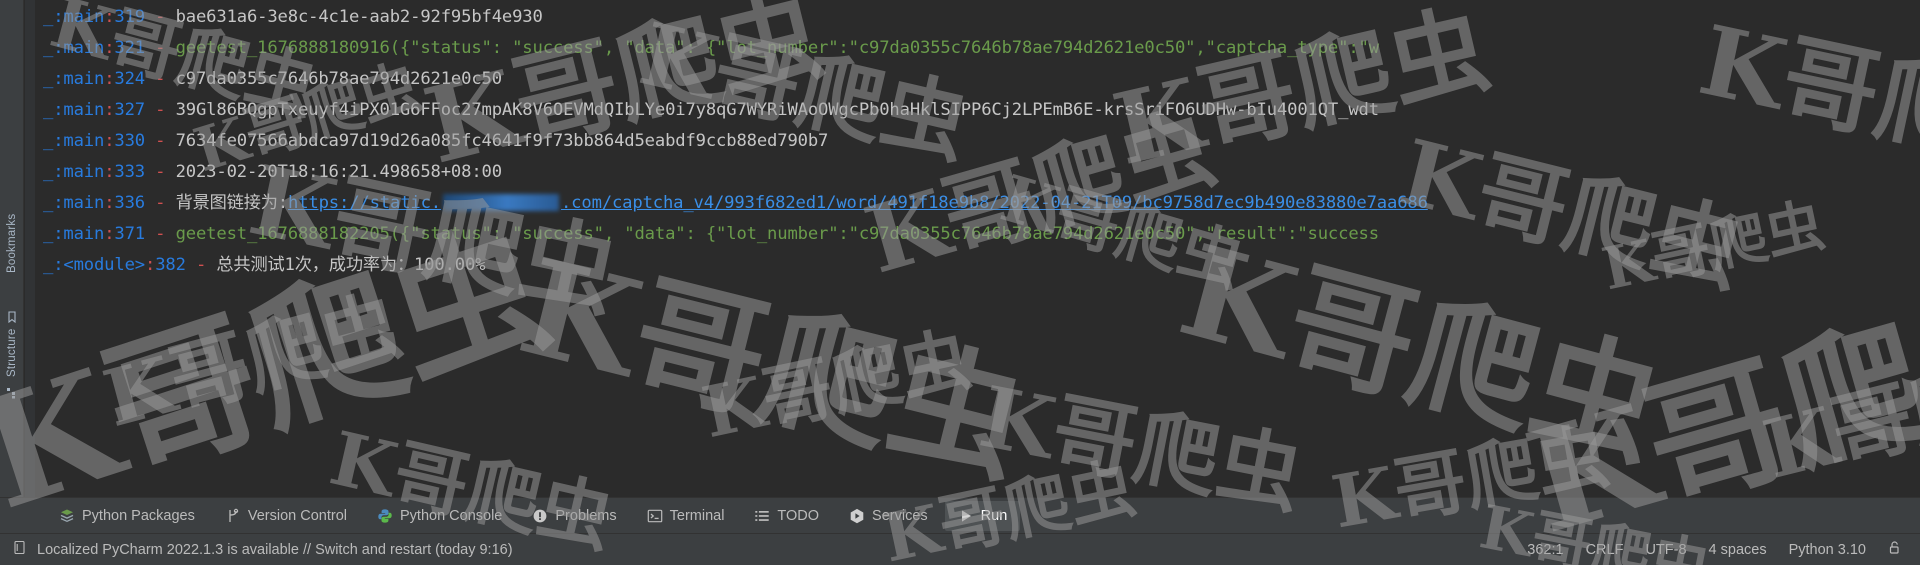 The width and height of the screenshot is (1920, 565). I want to click on play-circle-icon, so click(857, 516).